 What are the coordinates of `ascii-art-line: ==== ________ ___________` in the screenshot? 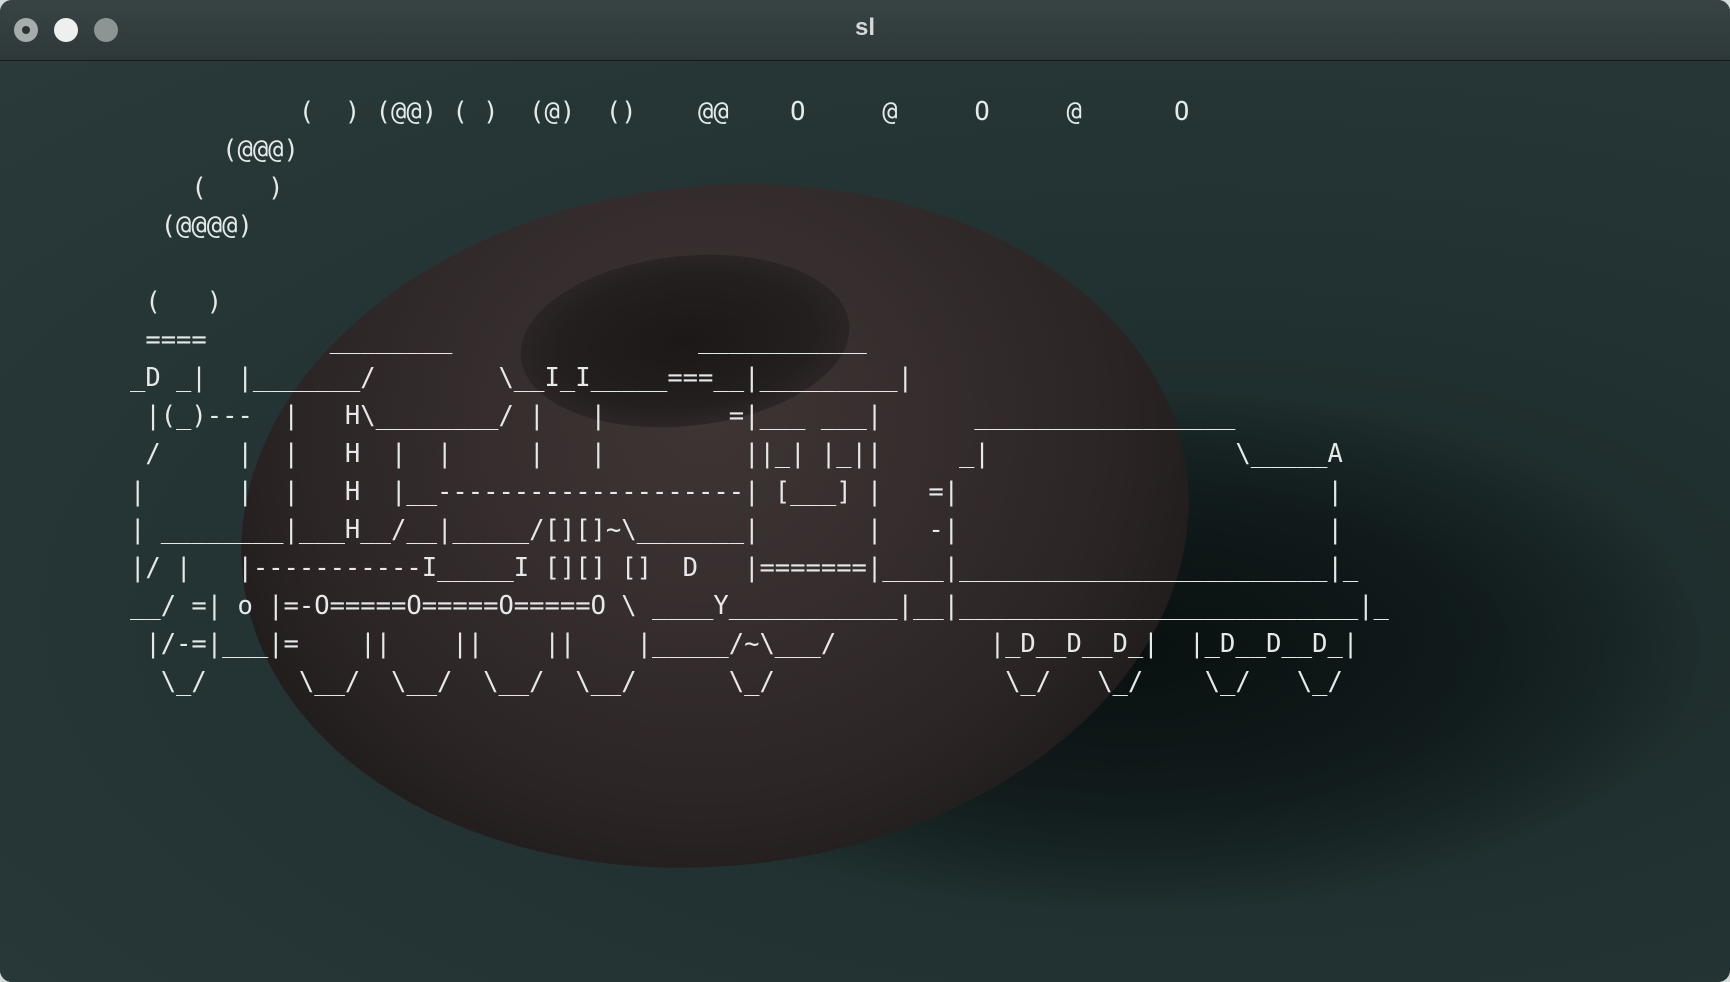 It's located at (498, 340).